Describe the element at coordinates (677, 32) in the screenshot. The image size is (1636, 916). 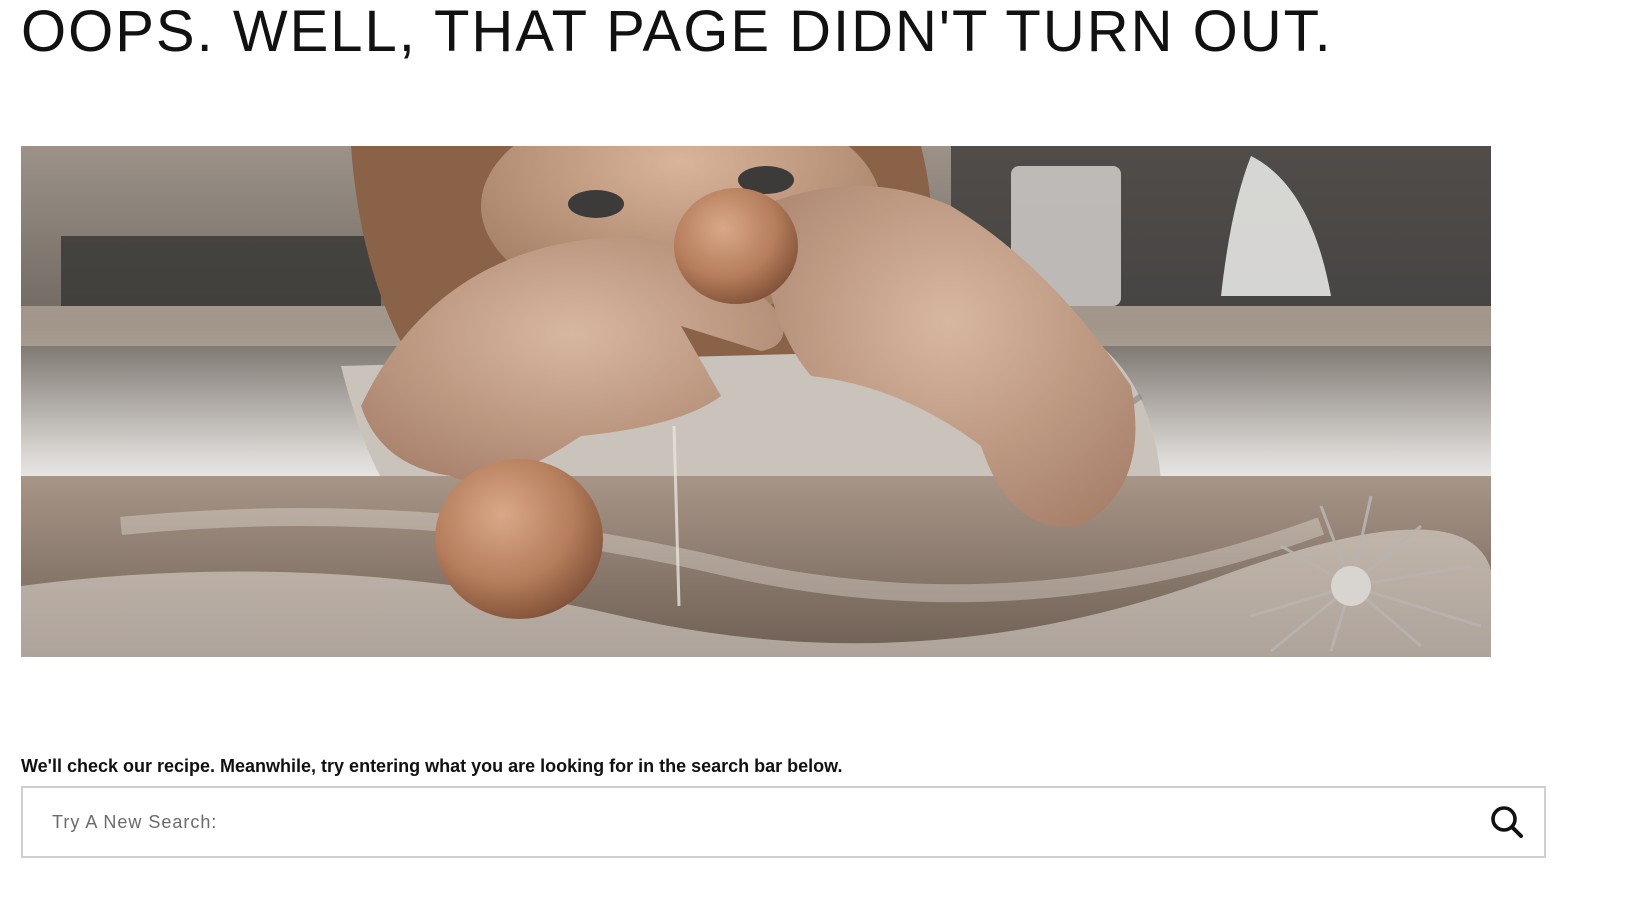
I see `page-title: OOPS. WELL, THAT PAGE DIDN'T TURN OUT.` at that location.